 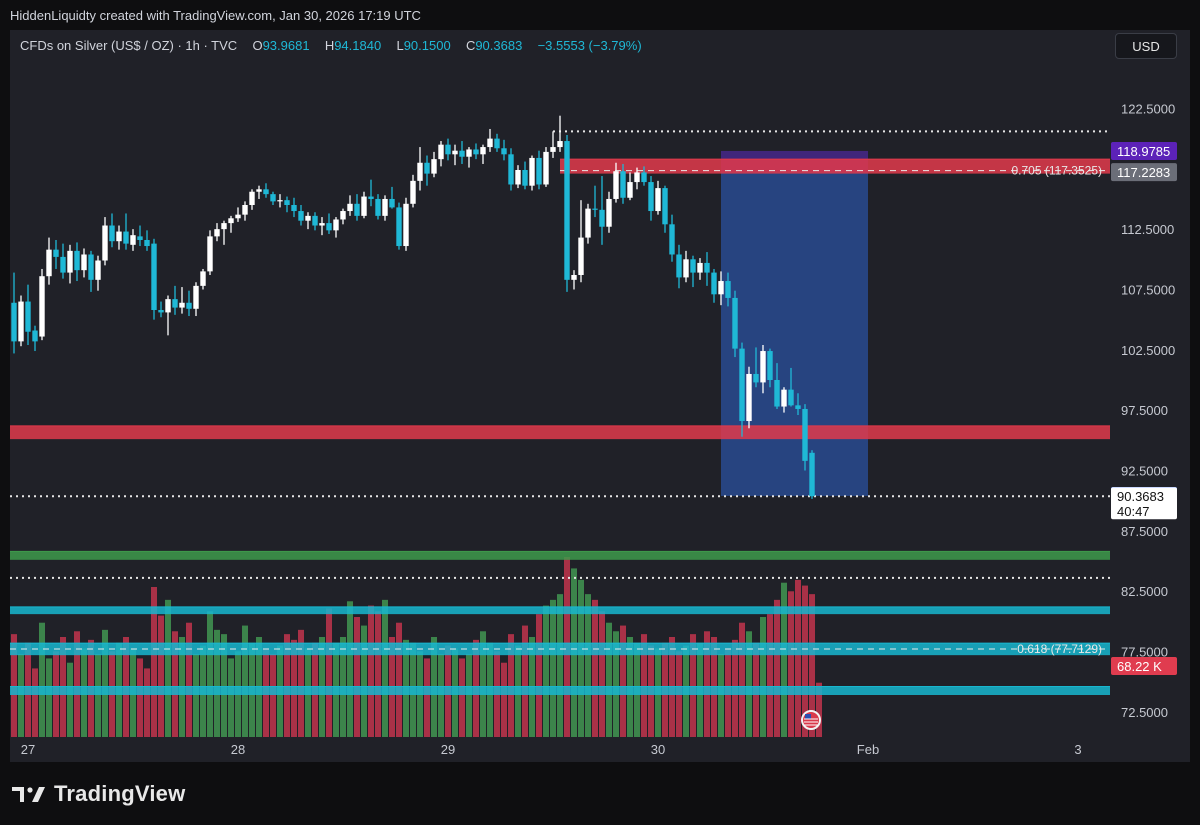 What do you see at coordinates (1148, 108) in the screenshot?
I see `y-axis-tick-label: 122.5000` at bounding box center [1148, 108].